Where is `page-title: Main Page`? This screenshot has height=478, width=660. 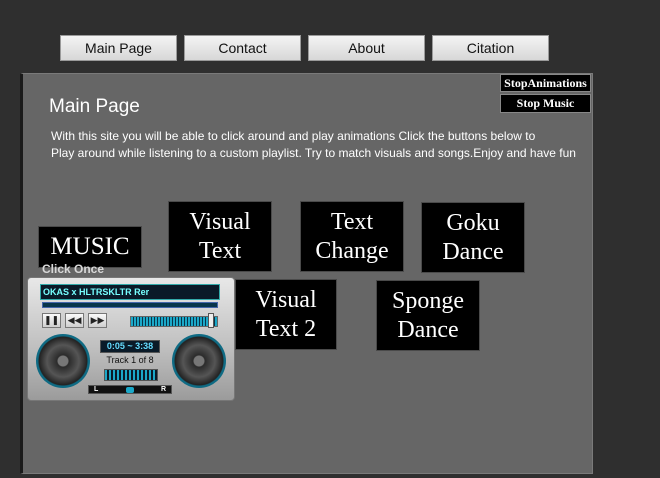
page-title: Main Page is located at coordinates (94, 106).